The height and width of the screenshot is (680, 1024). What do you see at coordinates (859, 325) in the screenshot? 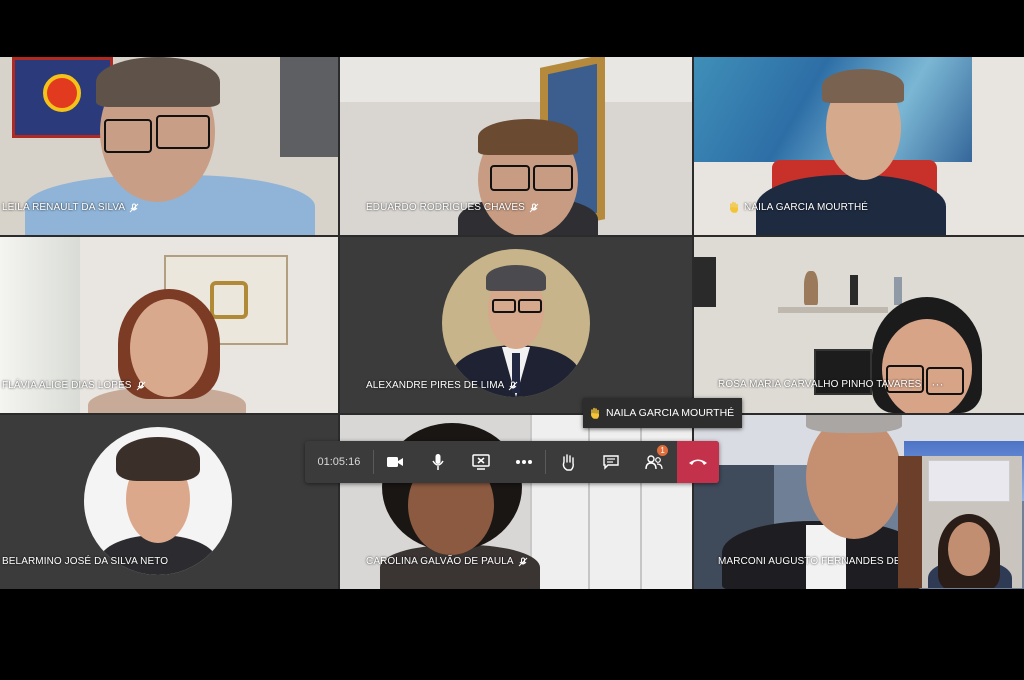
I see `participant-tile-rosa: ROSA MARIA CARVALHO PINHO TAVARES ···` at bounding box center [859, 325].